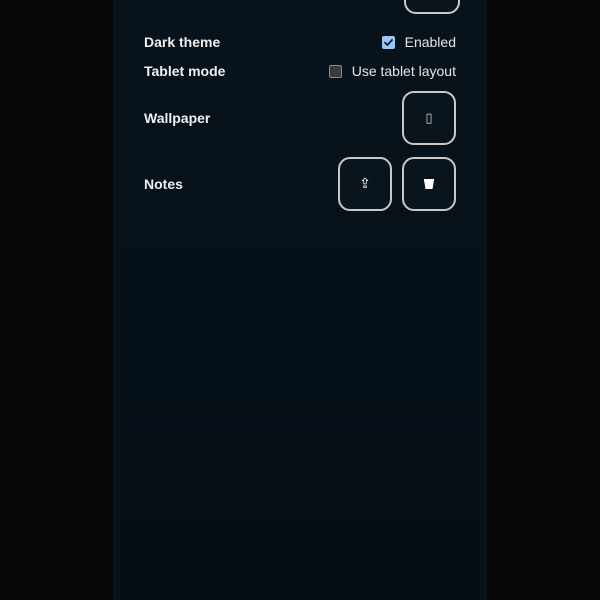 Image resolution: width=600 pixels, height=600 pixels. I want to click on checkbox-checked-icon, so click(388, 42).